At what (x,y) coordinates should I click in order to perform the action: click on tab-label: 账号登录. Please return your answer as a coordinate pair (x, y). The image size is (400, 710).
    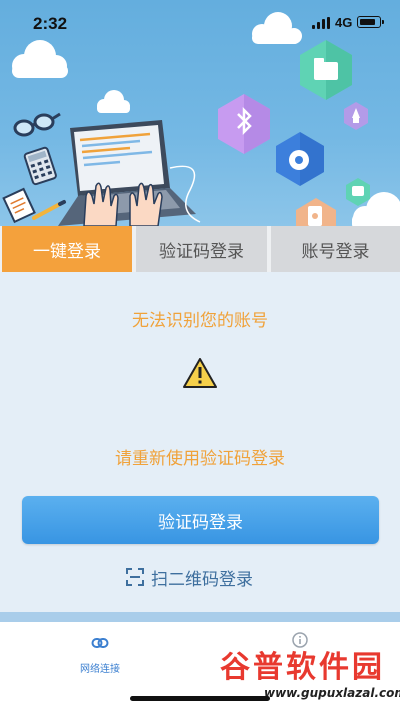
    Looking at the image, I should click on (335, 251).